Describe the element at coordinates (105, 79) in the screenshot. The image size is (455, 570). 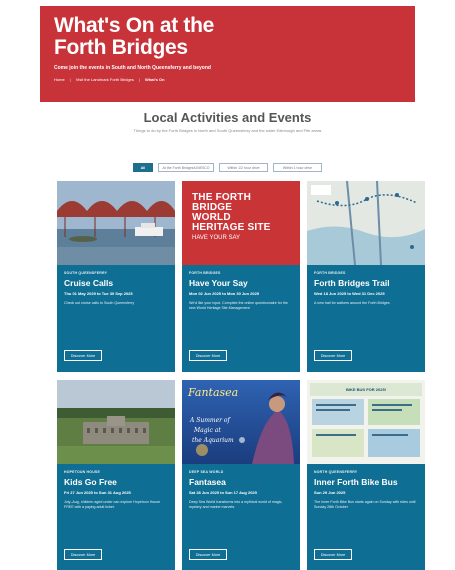
I see `breadcrumb-visit: Visit the Landmark Forth Bridges` at that location.